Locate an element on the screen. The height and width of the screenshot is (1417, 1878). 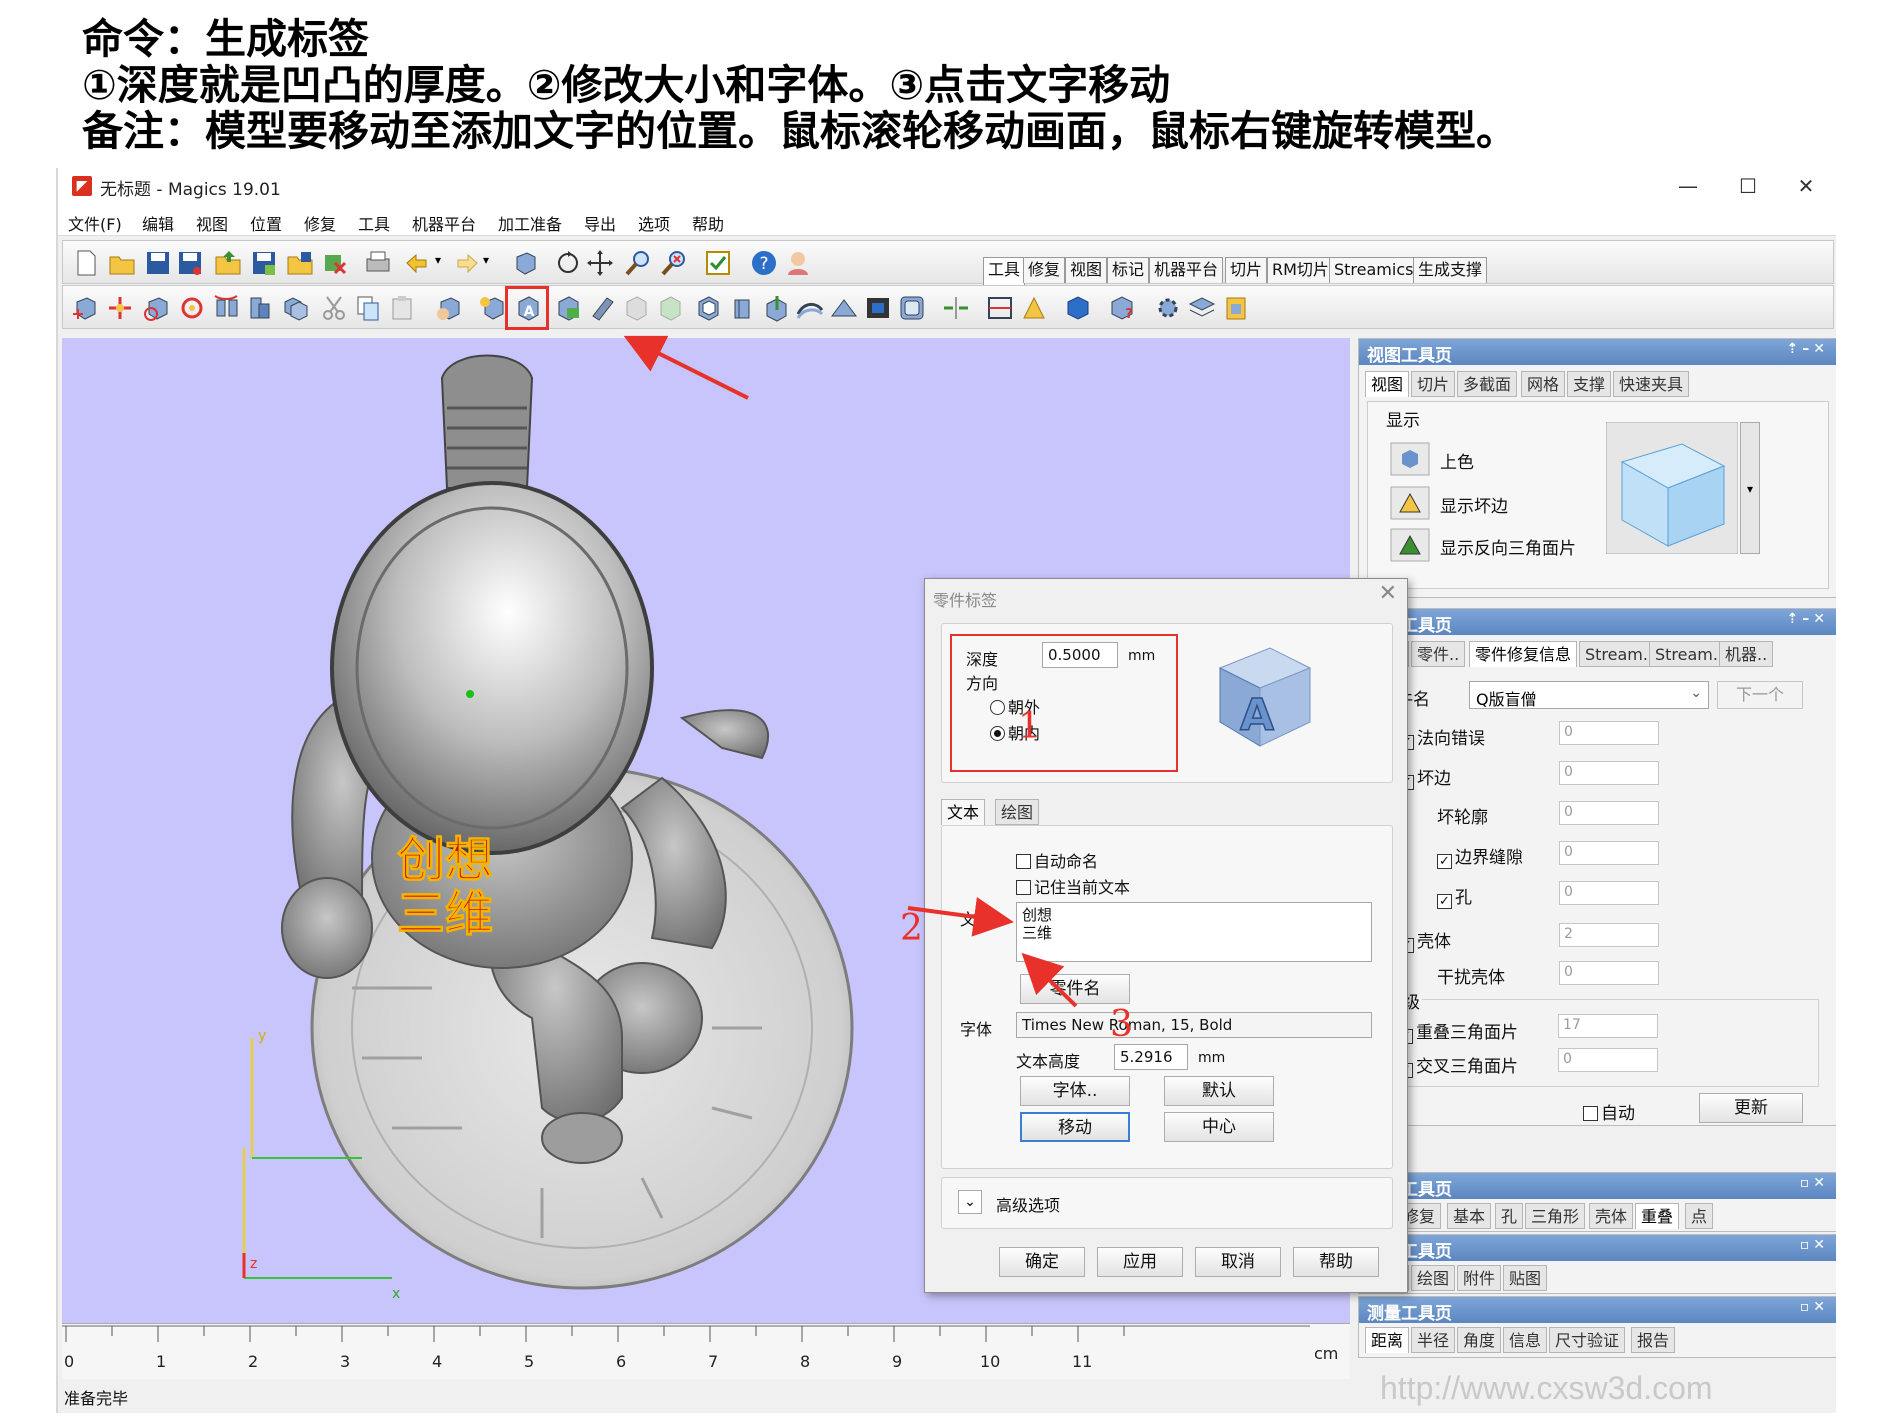
shaded-icon is located at coordinates (1410, 459).